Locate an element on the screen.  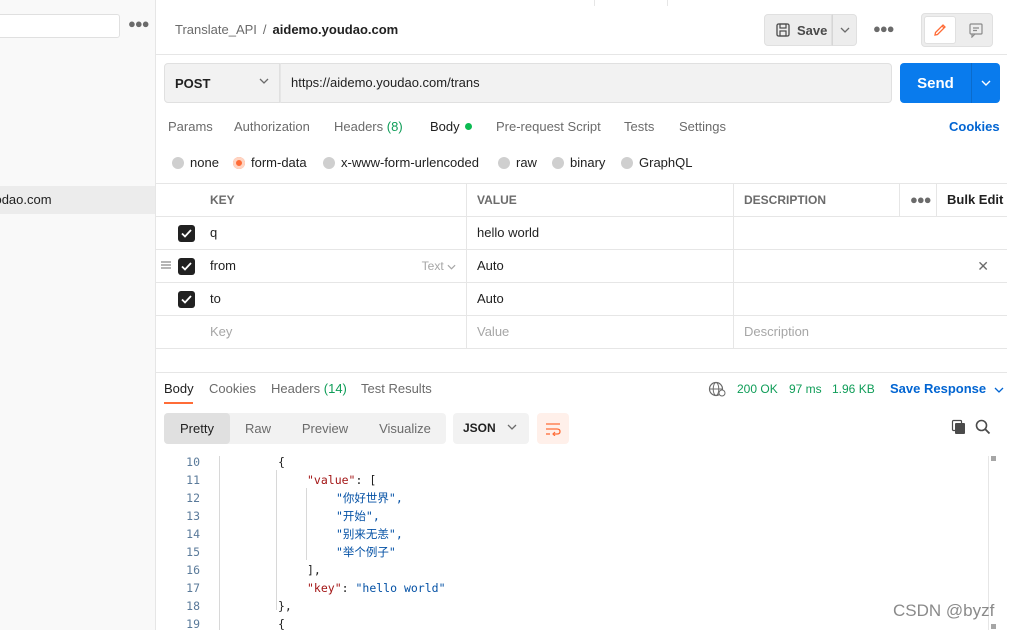
table-row-new: Key Value Description is located at coordinates (581, 332).